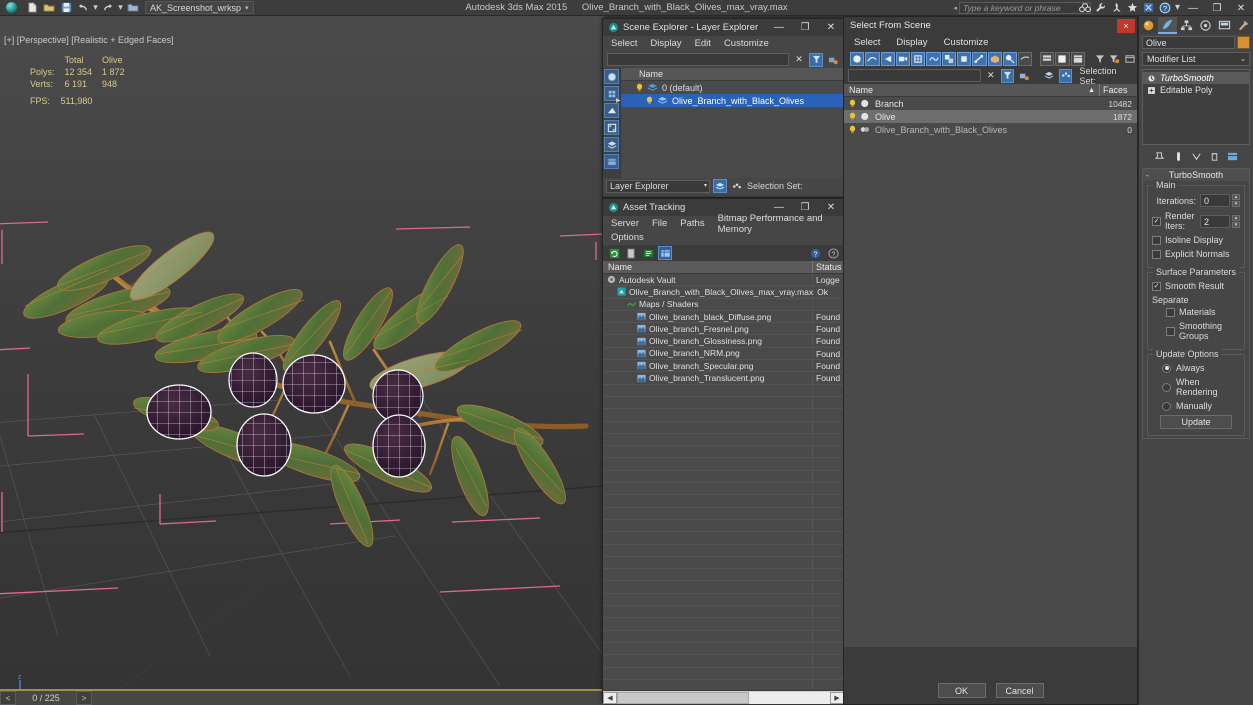 This screenshot has height=705, width=1253. What do you see at coordinates (1166, 368) in the screenshot?
I see `update-always-radio` at bounding box center [1166, 368].